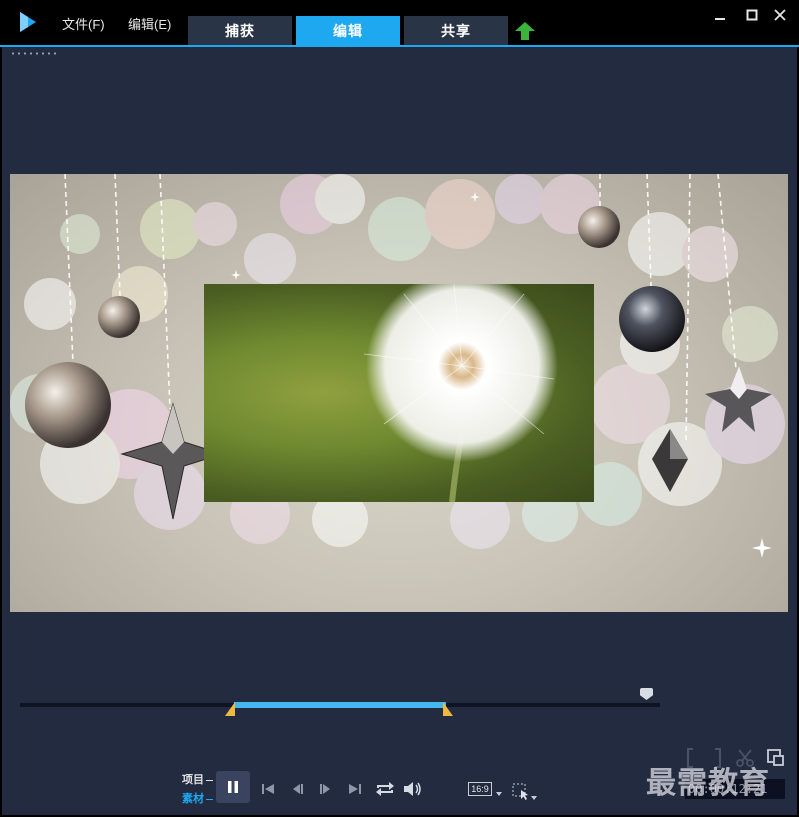 The height and width of the screenshot is (817, 799). I want to click on crop-button, so click(524, 792).